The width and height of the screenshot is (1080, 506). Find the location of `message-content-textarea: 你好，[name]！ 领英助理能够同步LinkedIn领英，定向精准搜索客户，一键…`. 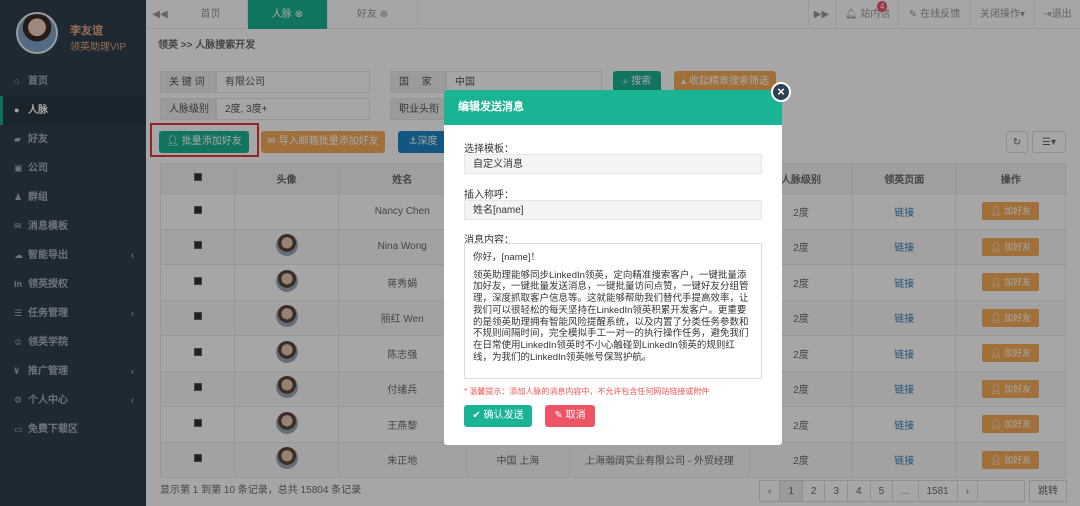

message-content-textarea: 你好，[name]！ 领英助理能够同步LinkedIn领英，定向精准搜索客户，一键… is located at coordinates (613, 311).